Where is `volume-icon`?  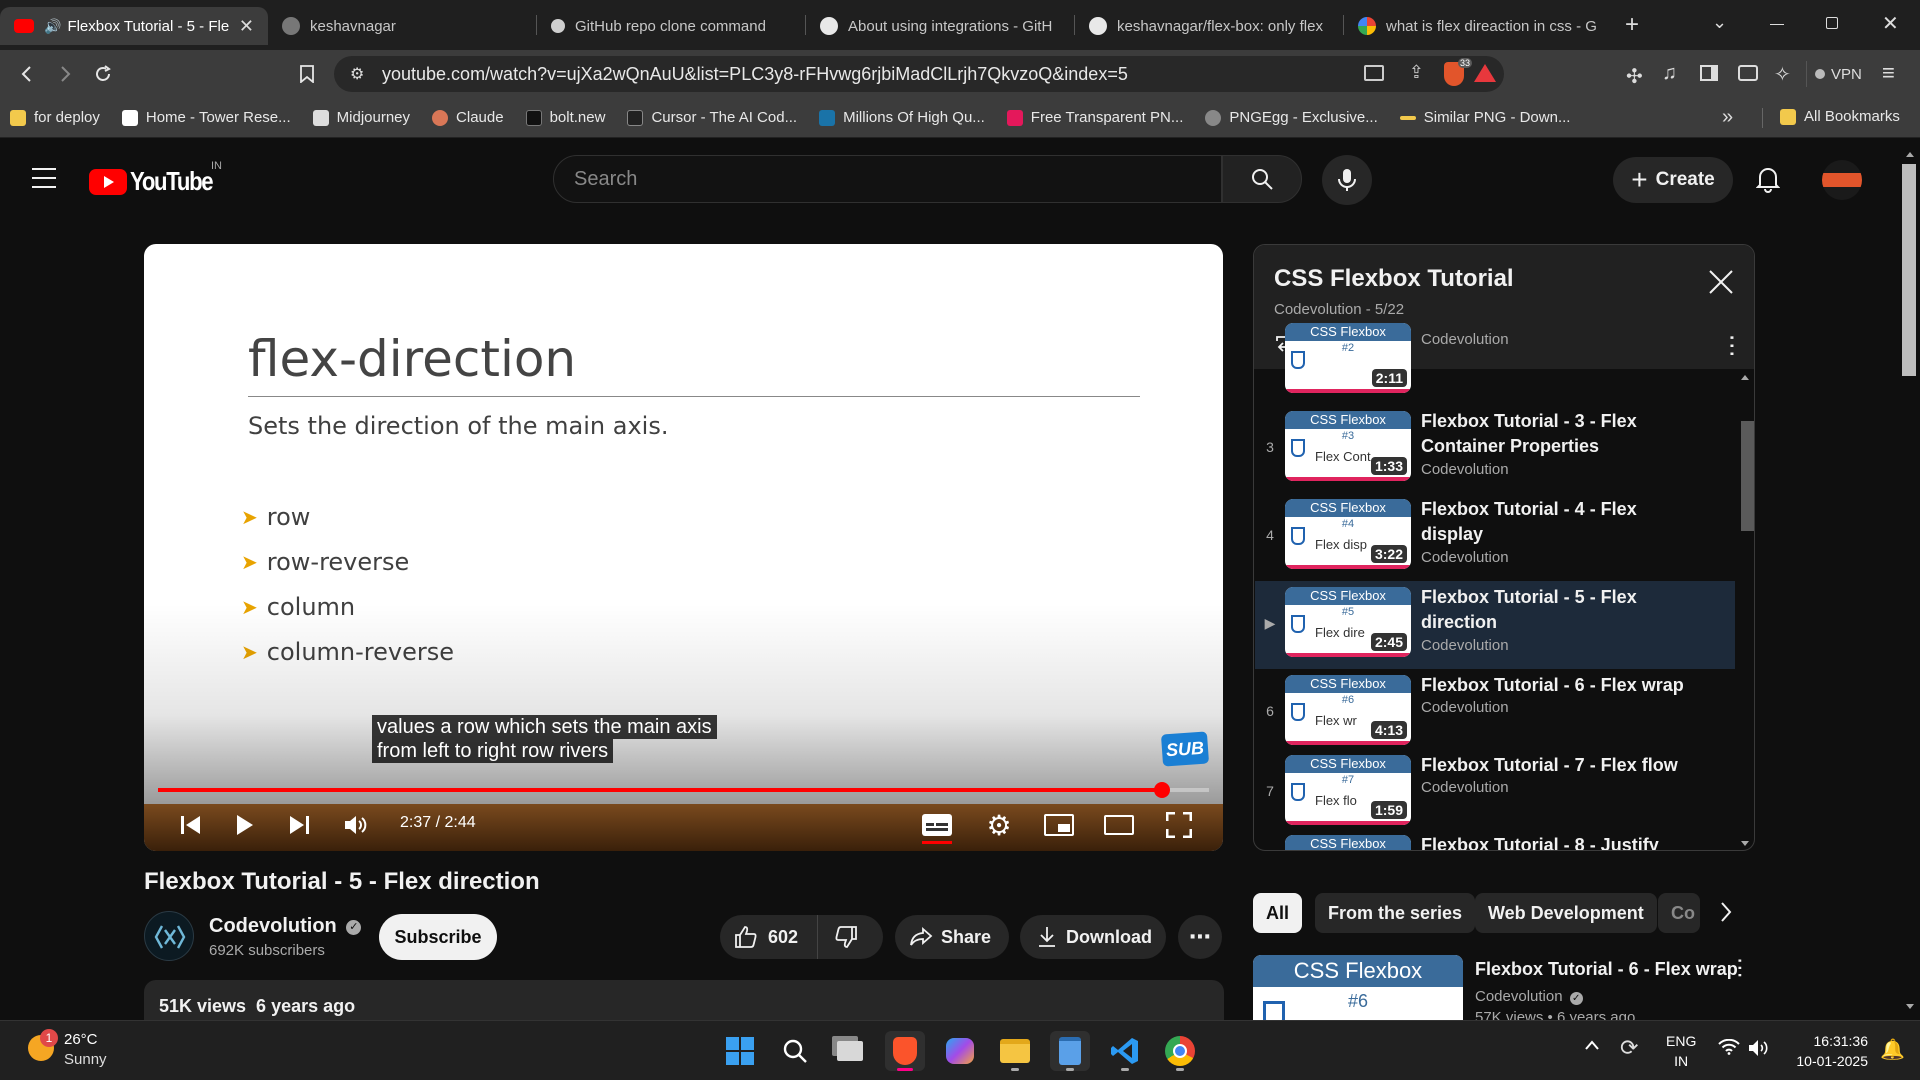
volume-icon is located at coordinates (357, 825).